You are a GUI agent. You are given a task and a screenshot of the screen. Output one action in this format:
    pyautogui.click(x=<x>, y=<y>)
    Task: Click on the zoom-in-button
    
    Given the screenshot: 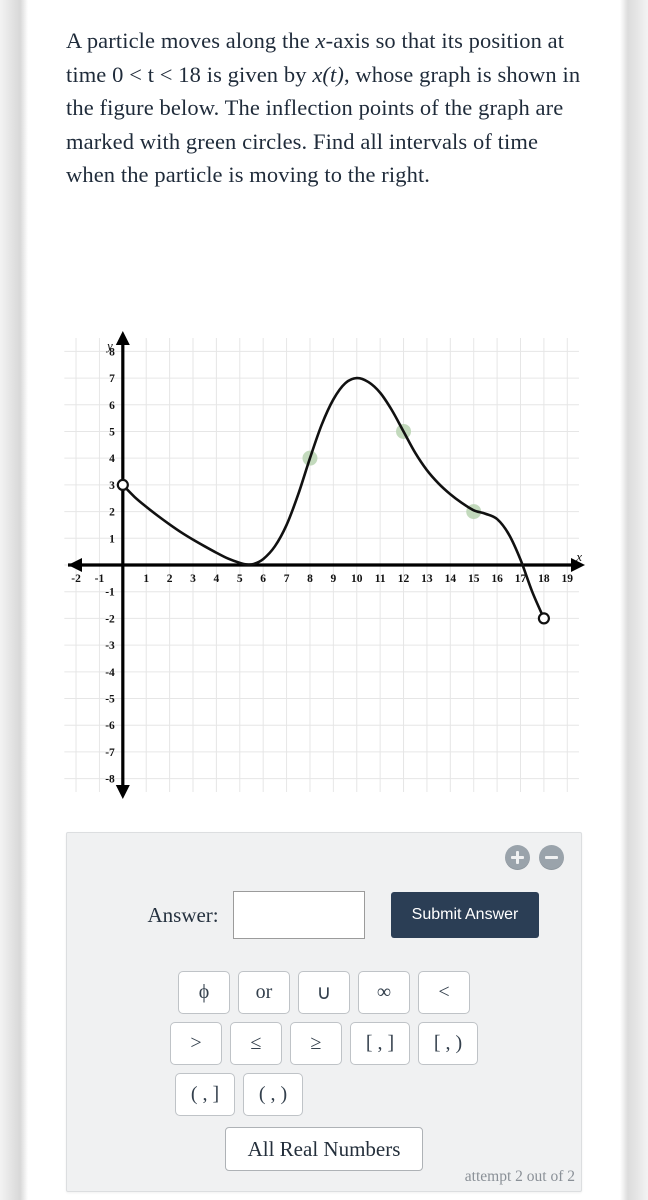 What is the action you would take?
    pyautogui.click(x=517, y=857)
    